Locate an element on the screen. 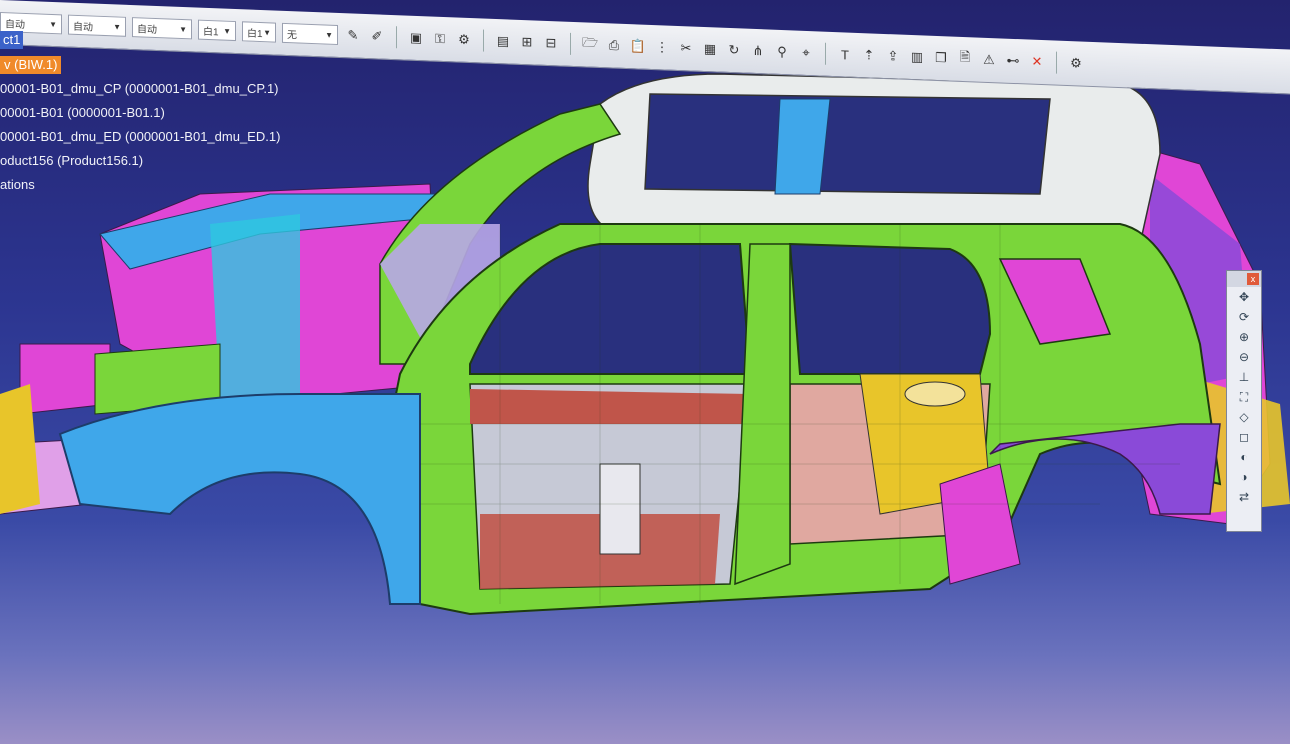  front-view-icon: ◻ is located at coordinates (1244, 437).